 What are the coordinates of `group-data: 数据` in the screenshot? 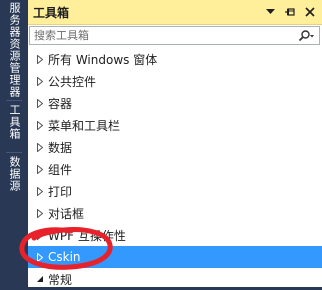 It's located at (175, 147).